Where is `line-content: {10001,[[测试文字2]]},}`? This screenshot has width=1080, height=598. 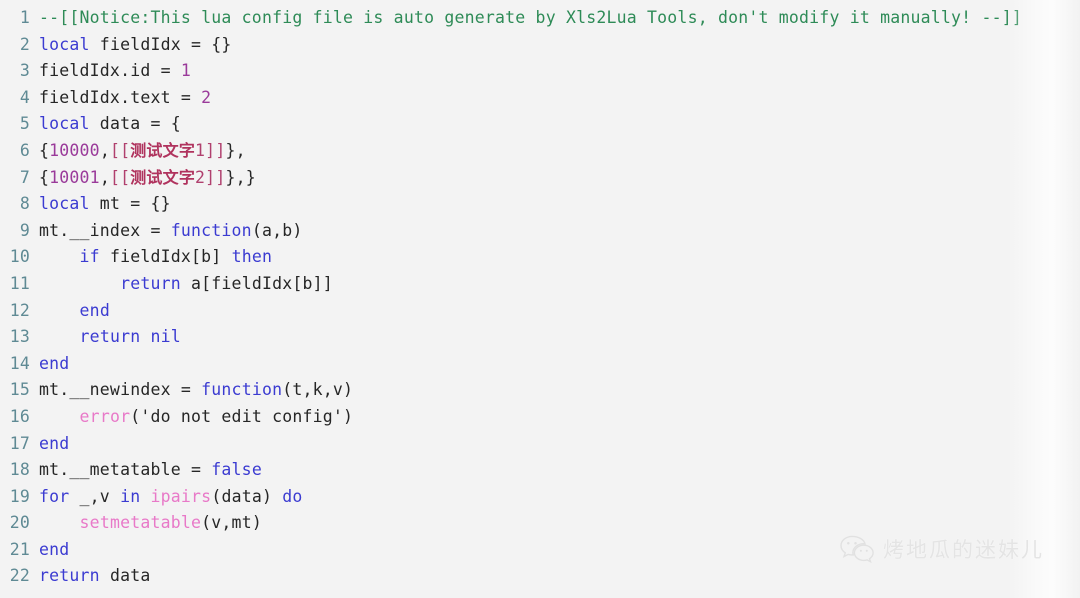 line-content: {10001,[[测试文字2]]},} is located at coordinates (559, 178).